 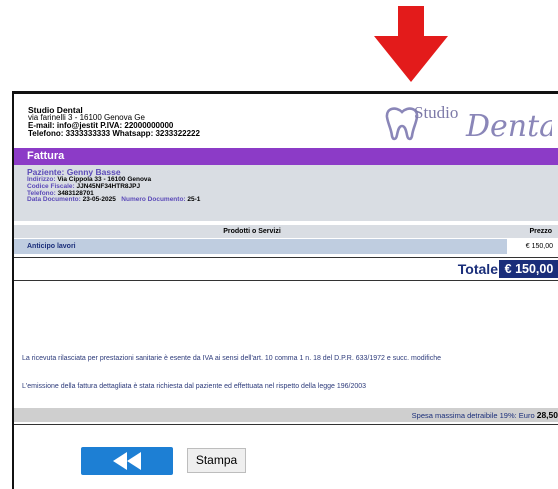 What do you see at coordinates (54, 200) in the screenshot?
I see `document-date-label: Data Documento:` at bounding box center [54, 200].